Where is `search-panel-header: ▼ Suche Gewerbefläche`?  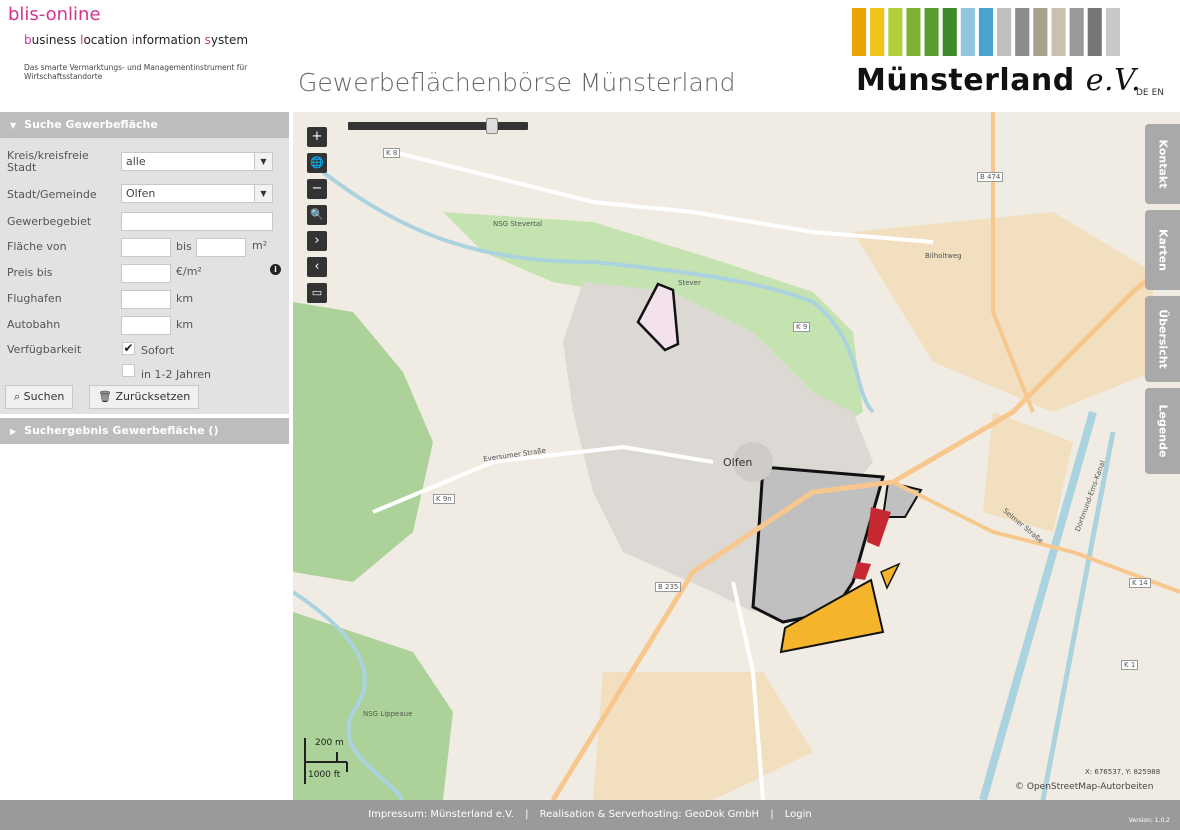
search-panel-header: ▼ Suche Gewerbefläche is located at coordinates (144, 125).